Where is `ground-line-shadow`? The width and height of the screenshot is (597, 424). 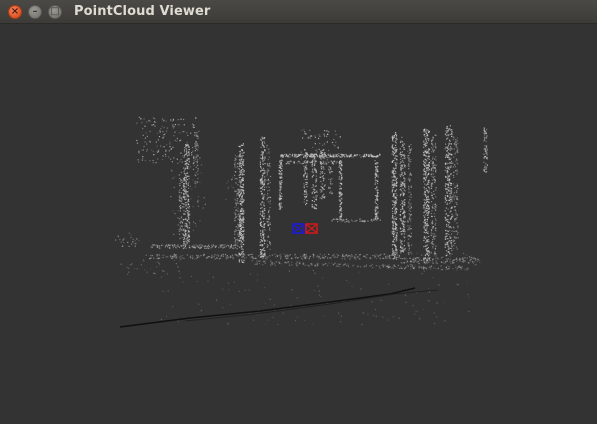
ground-line-shadow is located at coordinates (311, 305).